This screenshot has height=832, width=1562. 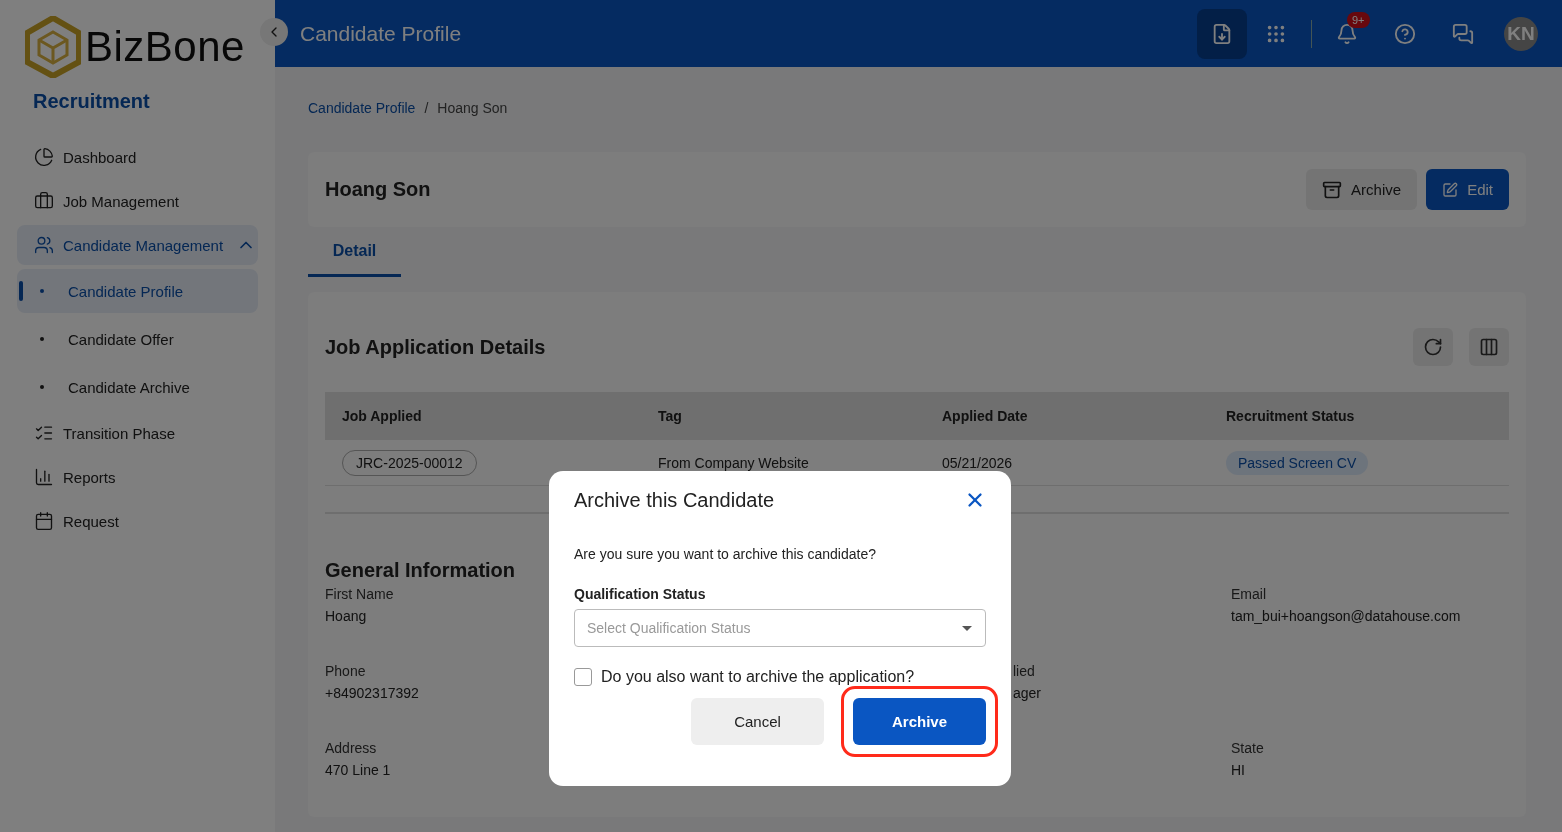 What do you see at coordinates (53, 47) in the screenshot?
I see `logo-icon` at bounding box center [53, 47].